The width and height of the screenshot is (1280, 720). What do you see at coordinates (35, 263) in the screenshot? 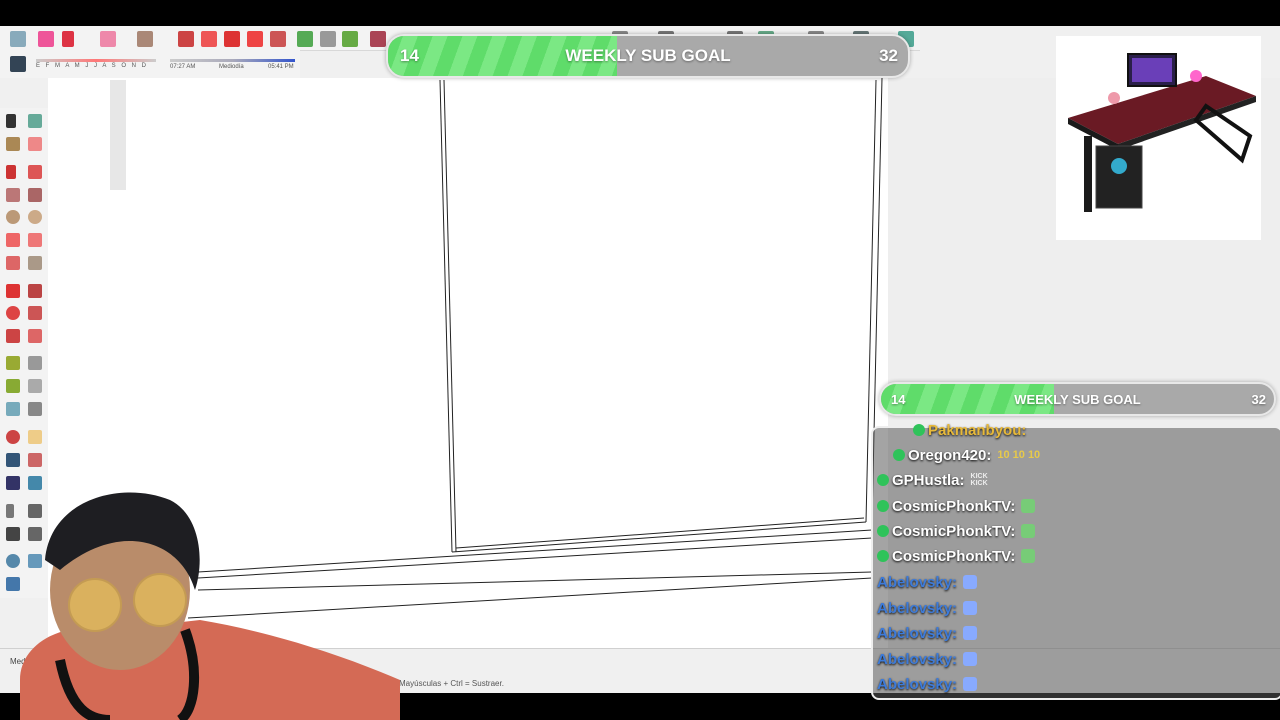
I see `pie-icon` at bounding box center [35, 263].